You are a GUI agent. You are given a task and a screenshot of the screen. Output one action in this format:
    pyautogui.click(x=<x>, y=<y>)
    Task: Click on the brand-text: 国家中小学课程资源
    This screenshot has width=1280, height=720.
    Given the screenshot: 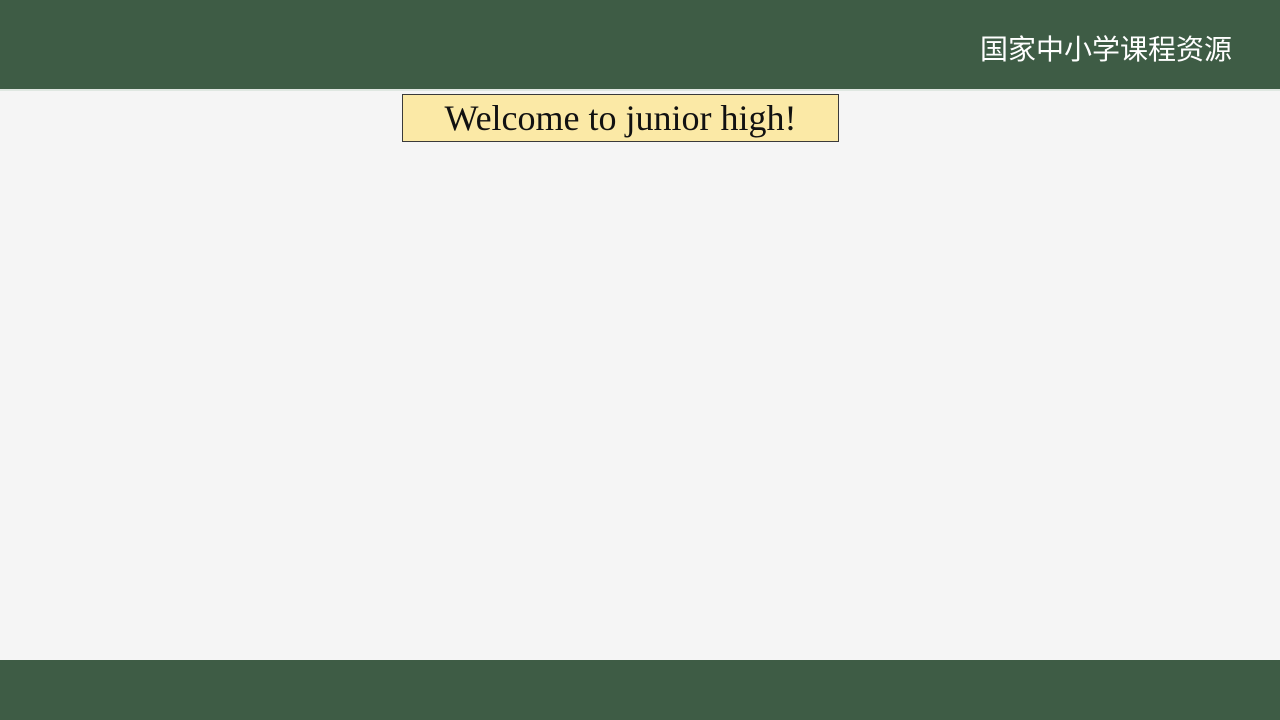 What is the action you would take?
    pyautogui.click(x=1105, y=49)
    